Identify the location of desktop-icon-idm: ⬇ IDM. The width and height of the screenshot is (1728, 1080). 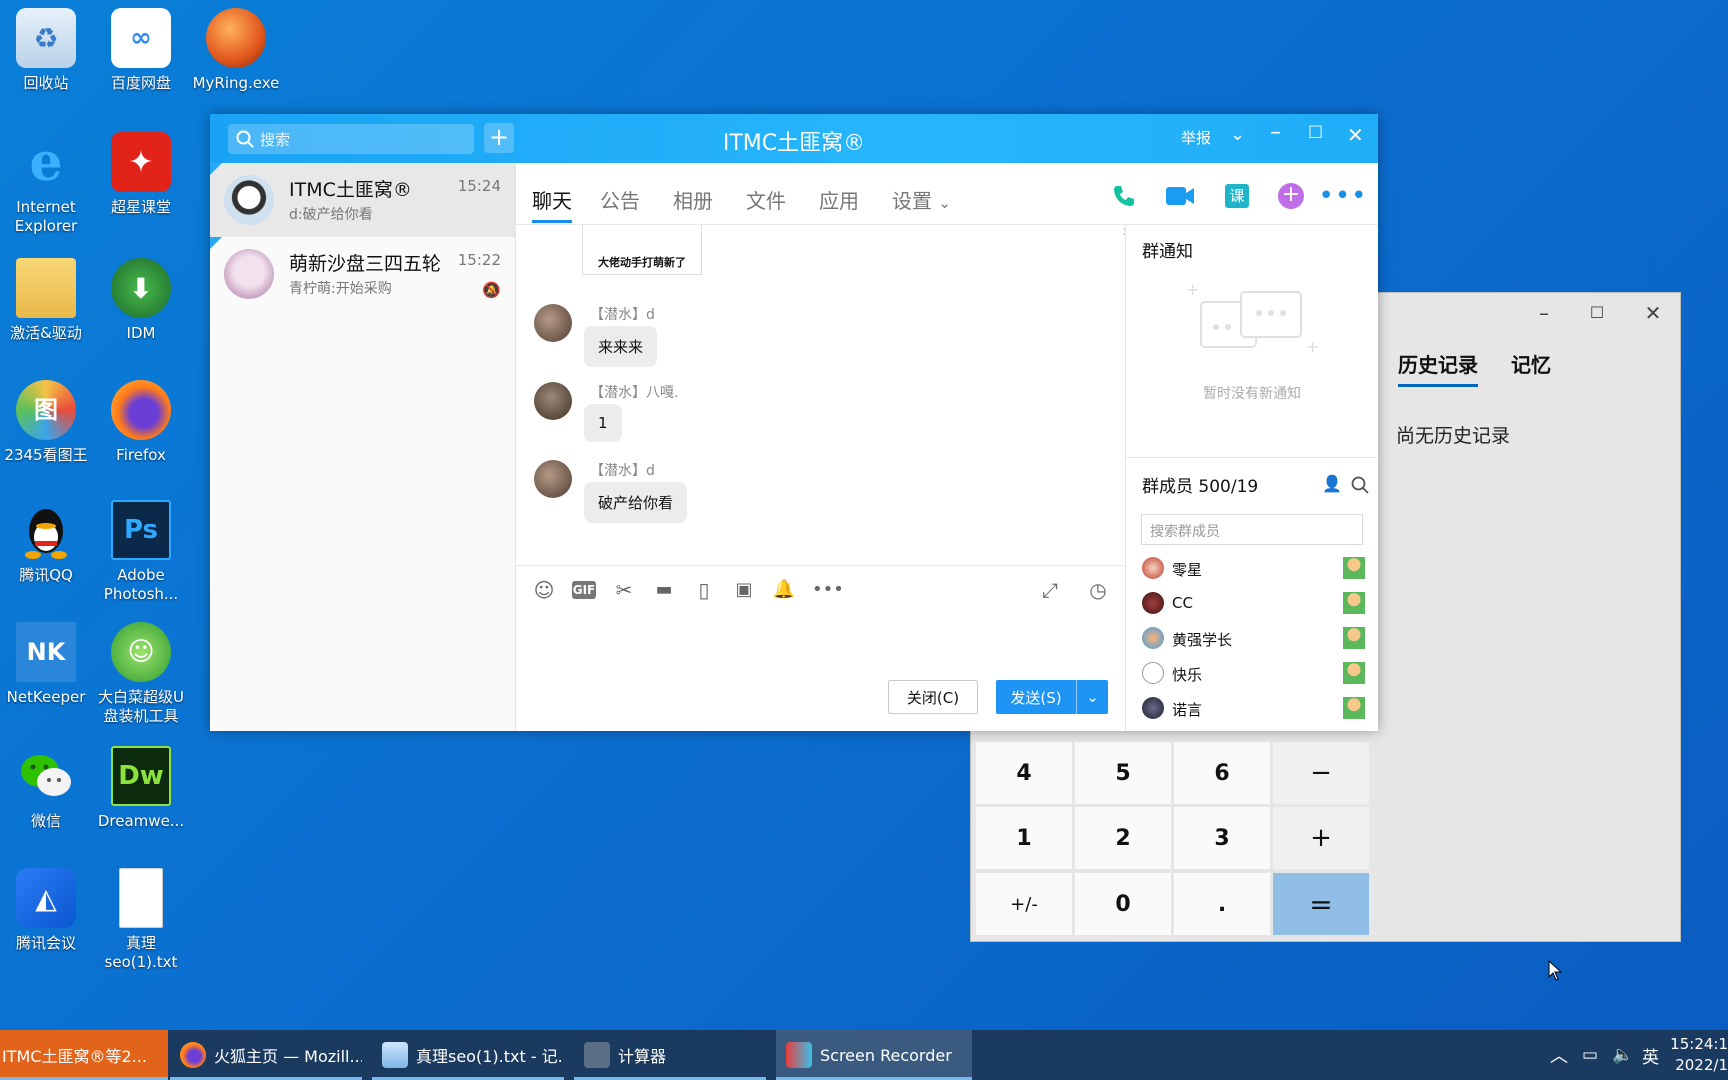
(141, 300).